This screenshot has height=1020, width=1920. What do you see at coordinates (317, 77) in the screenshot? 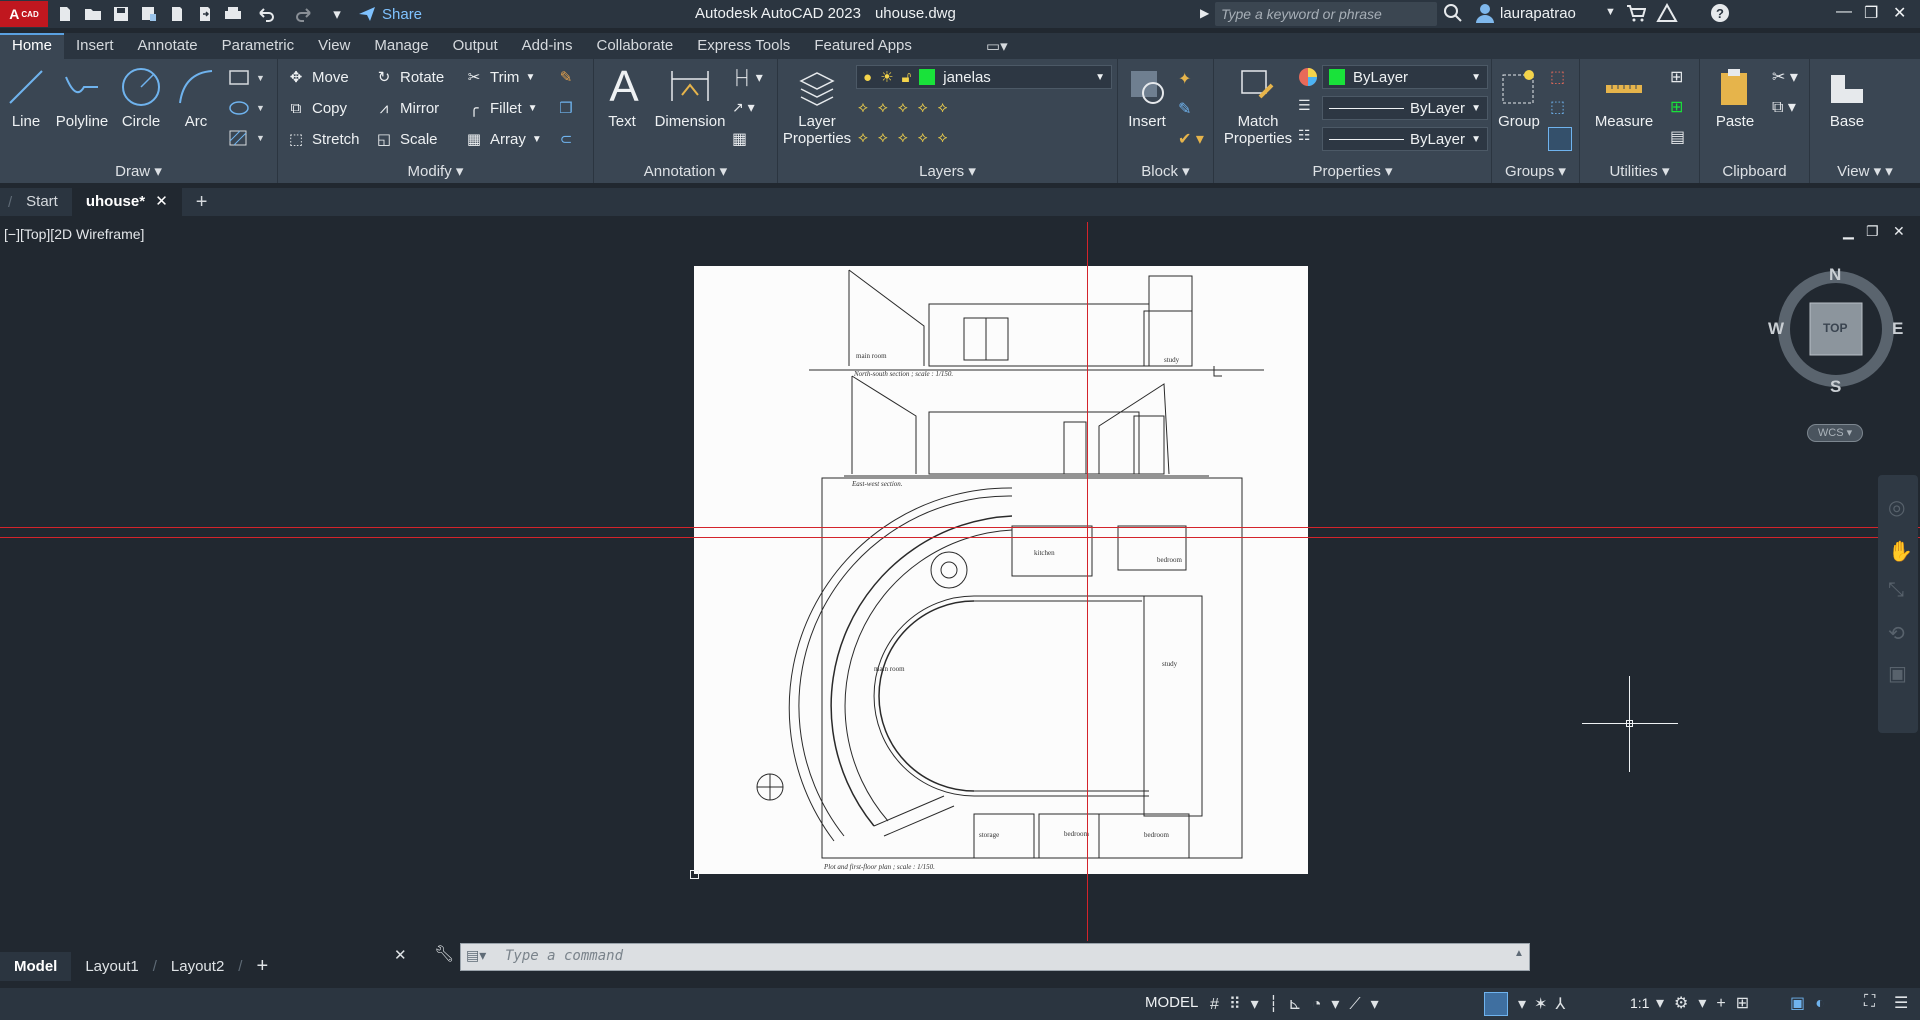
I see `move-button: ✥ Move` at bounding box center [317, 77].